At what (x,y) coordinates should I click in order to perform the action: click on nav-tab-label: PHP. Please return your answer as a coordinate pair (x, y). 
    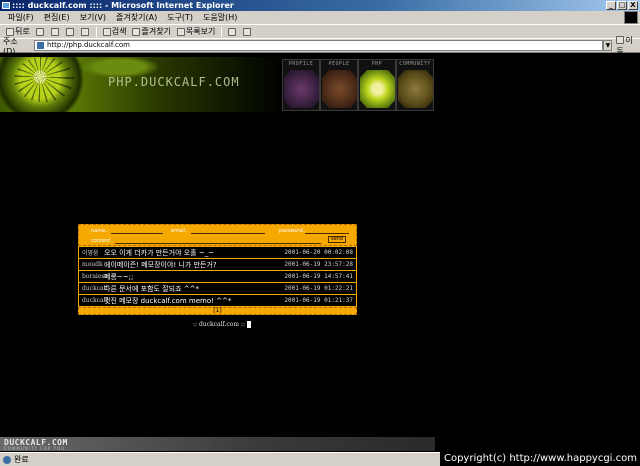
    Looking at the image, I should click on (377, 64).